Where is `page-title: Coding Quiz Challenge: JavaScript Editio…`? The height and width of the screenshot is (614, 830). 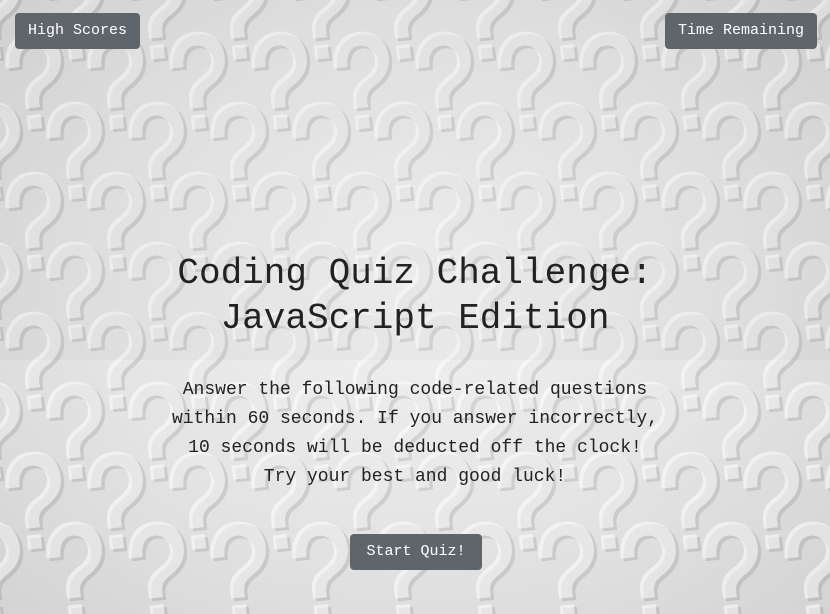 page-title: Coding Quiz Challenge: JavaScript Editio… is located at coordinates (415, 296).